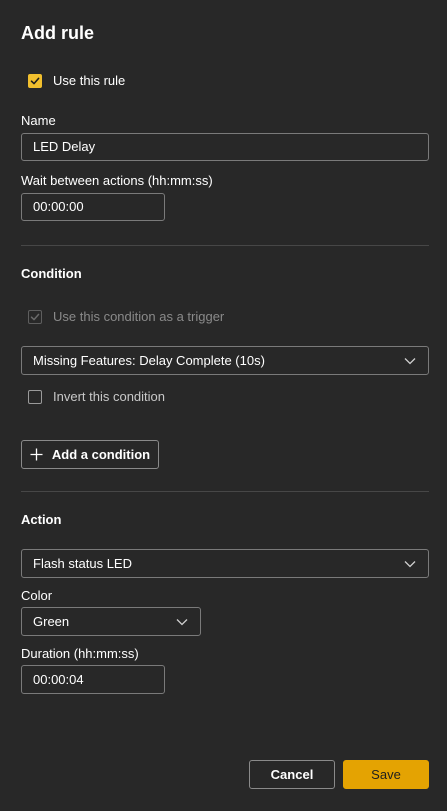 The image size is (447, 811). Describe the element at coordinates (93, 207) in the screenshot. I see `wait-input: 00:00:00` at that location.